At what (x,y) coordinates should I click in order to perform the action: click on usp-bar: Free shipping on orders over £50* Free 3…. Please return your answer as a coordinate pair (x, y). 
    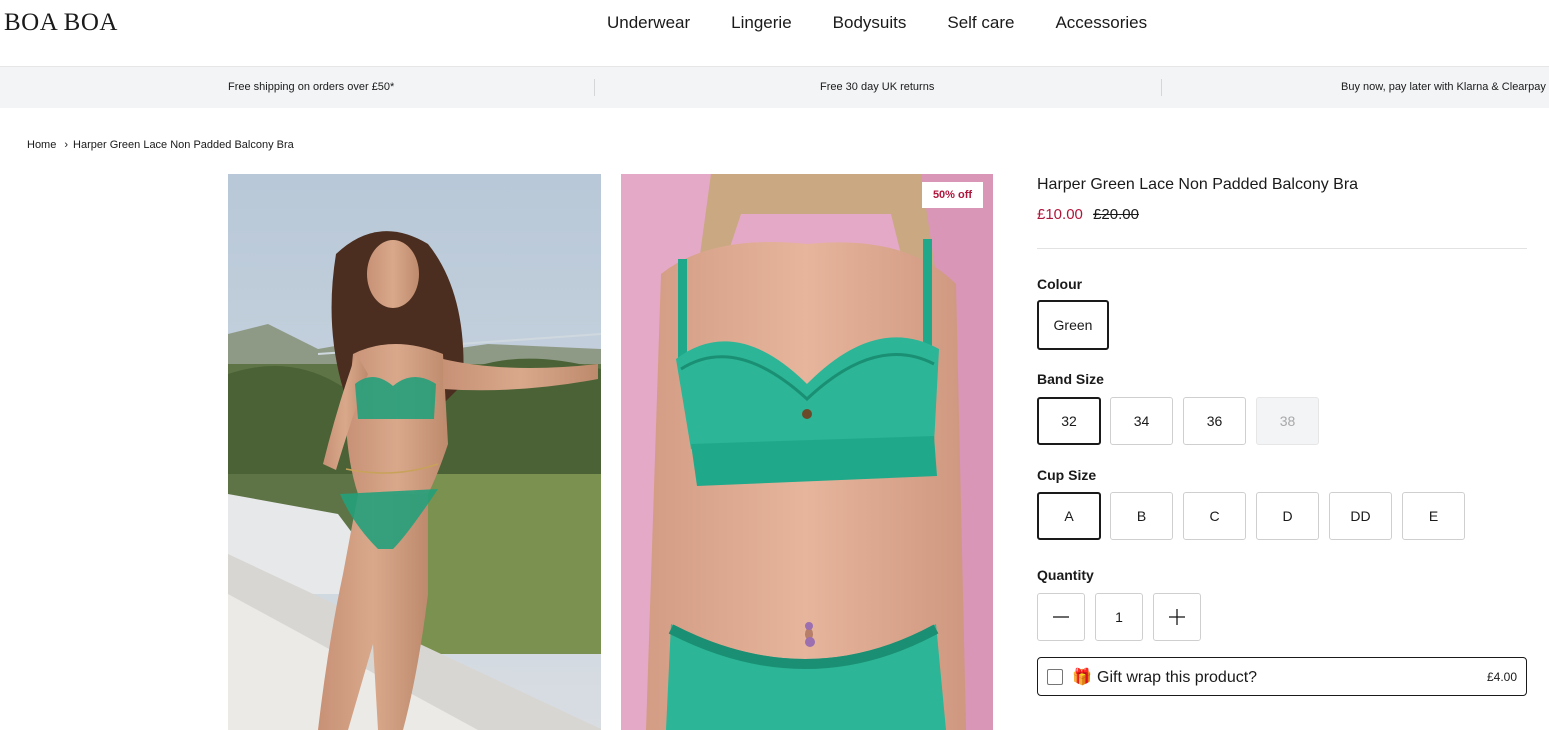
    Looking at the image, I should click on (774, 87).